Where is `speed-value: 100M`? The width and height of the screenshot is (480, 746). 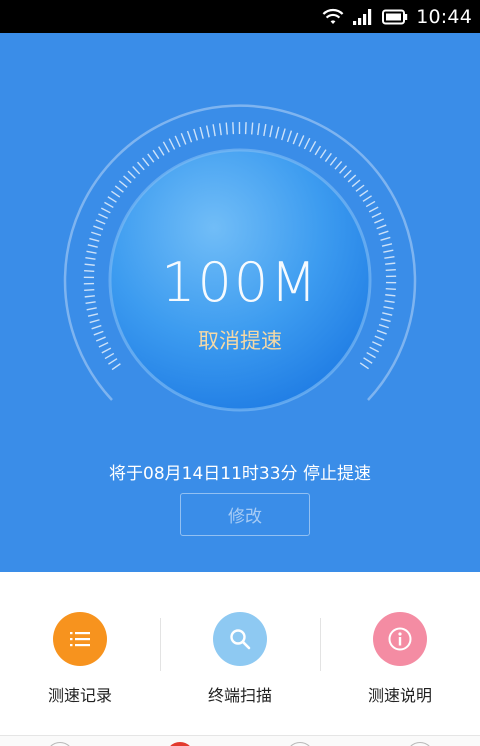
speed-value: 100M is located at coordinates (240, 282).